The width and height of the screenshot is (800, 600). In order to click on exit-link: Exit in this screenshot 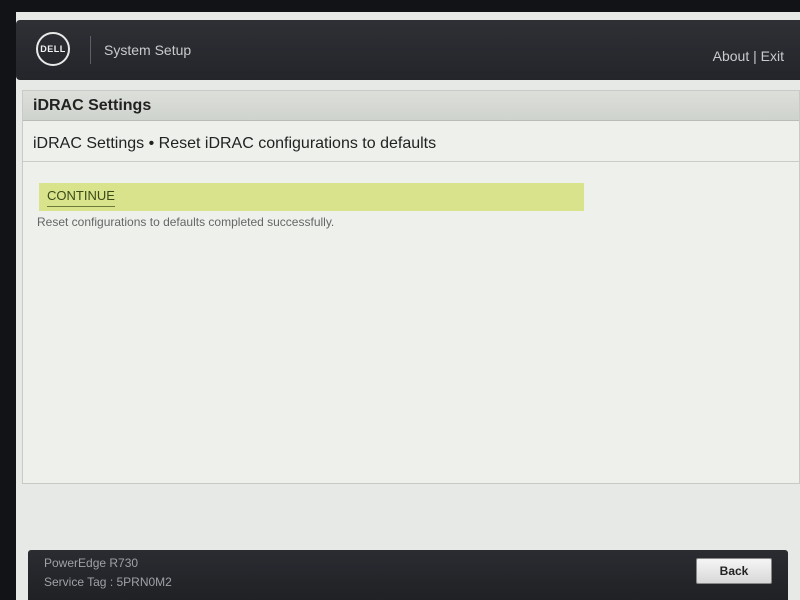, I will do `click(772, 56)`.